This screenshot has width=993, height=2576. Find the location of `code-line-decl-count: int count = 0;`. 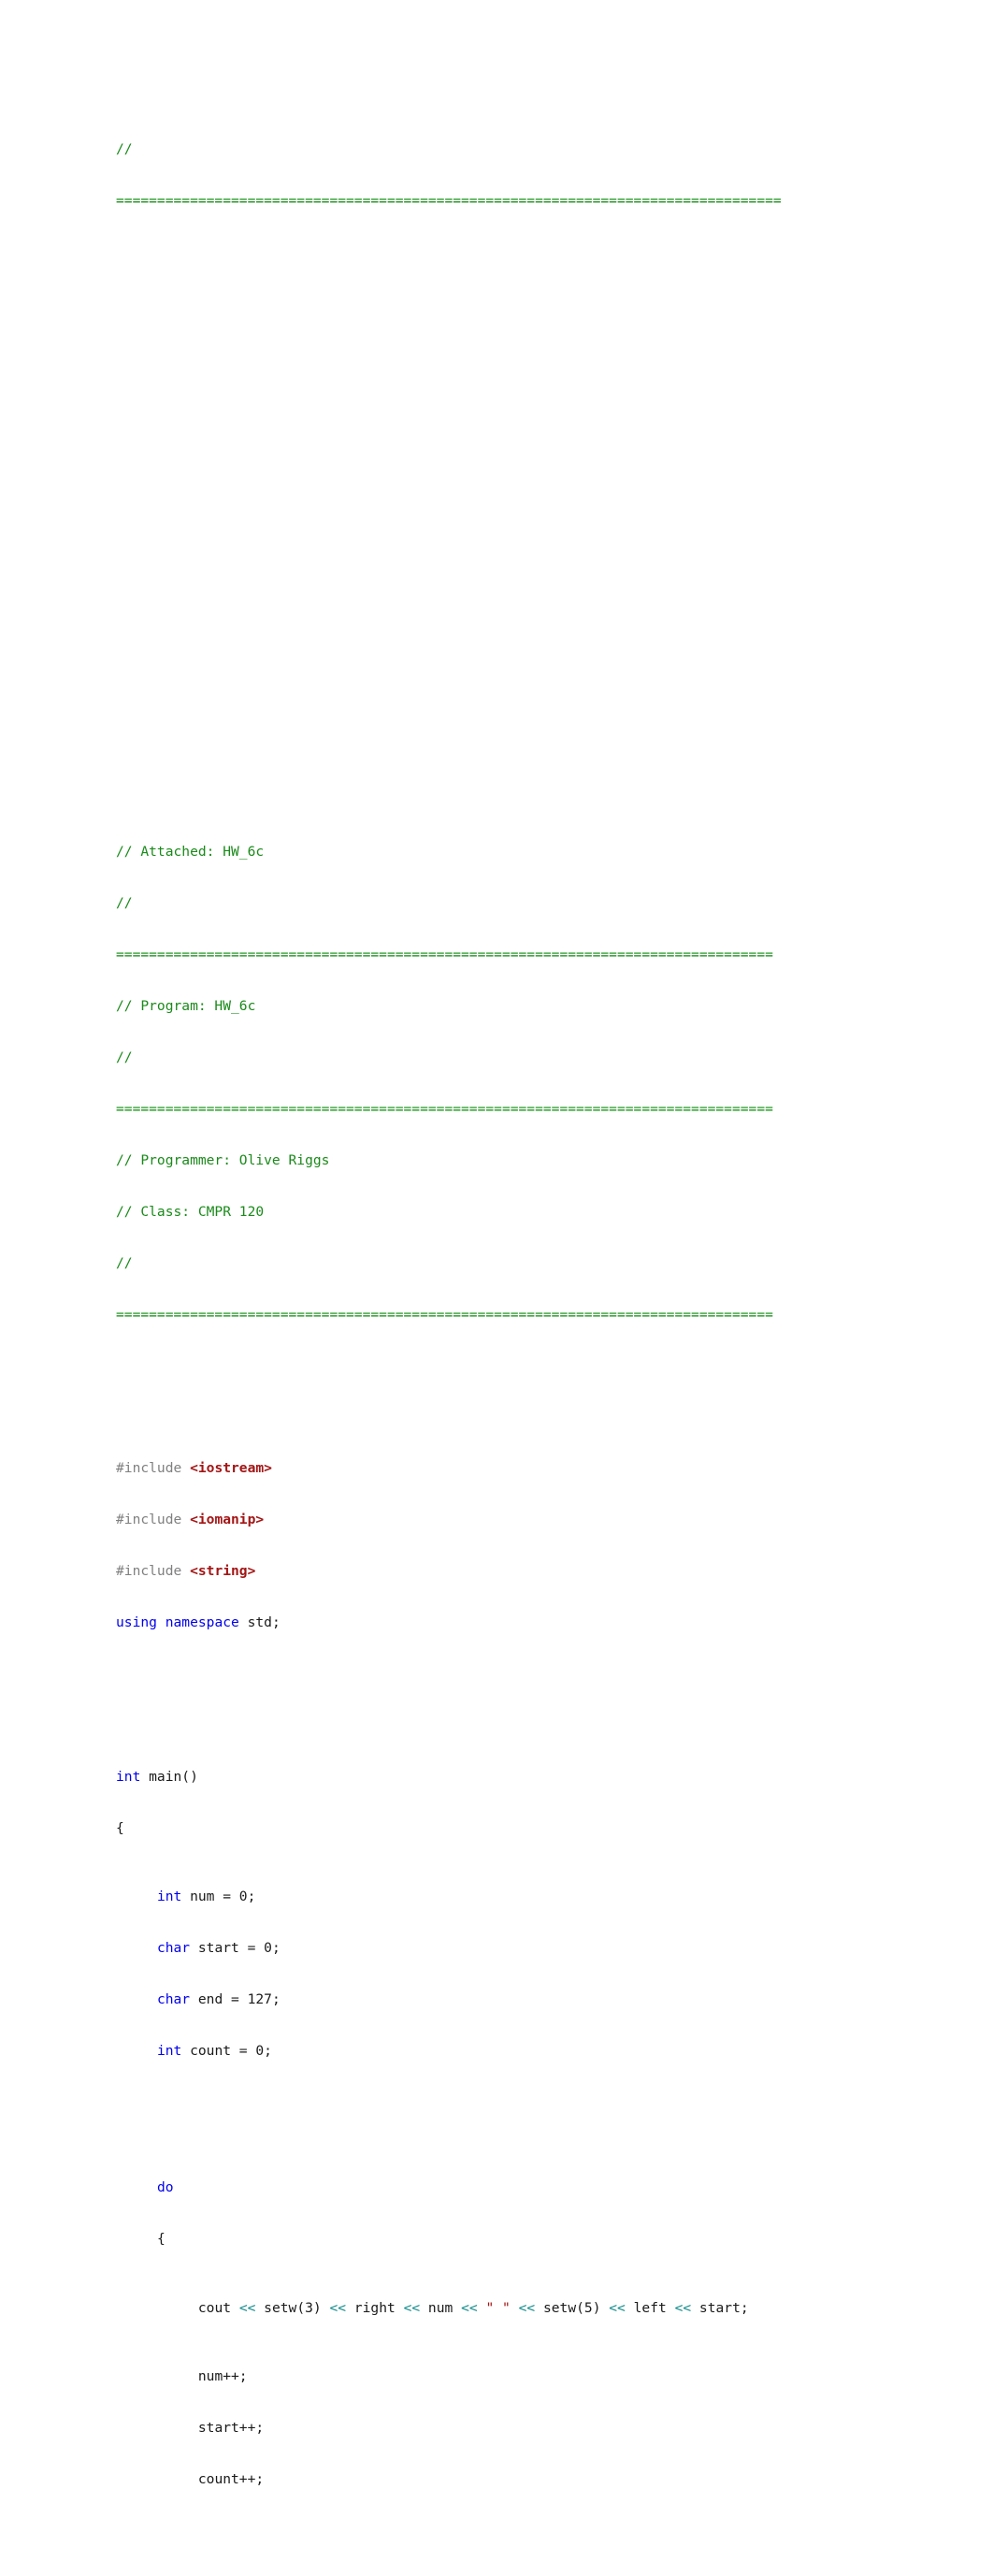

code-line-decl-count: int count = 0; is located at coordinates (536, 2051).